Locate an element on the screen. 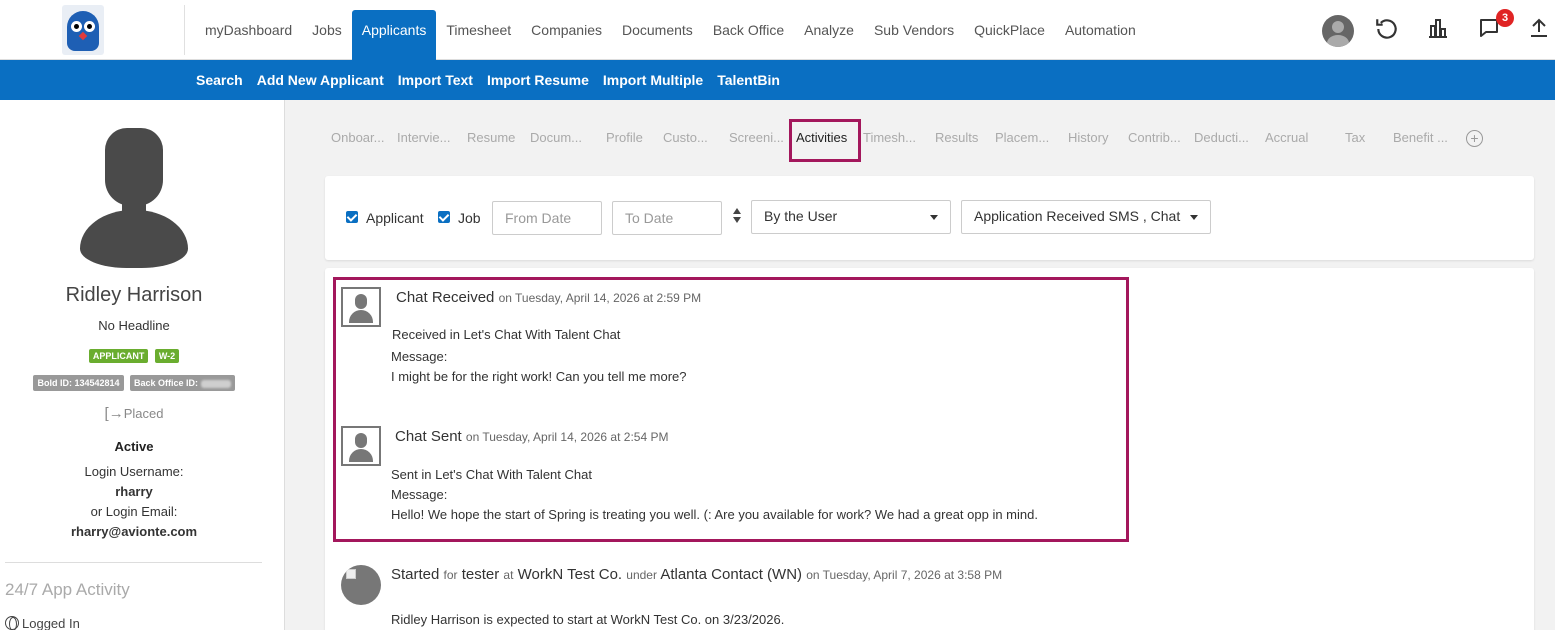 The height and width of the screenshot is (630, 1555). logged-in-item: Logged In is located at coordinates (42, 623).